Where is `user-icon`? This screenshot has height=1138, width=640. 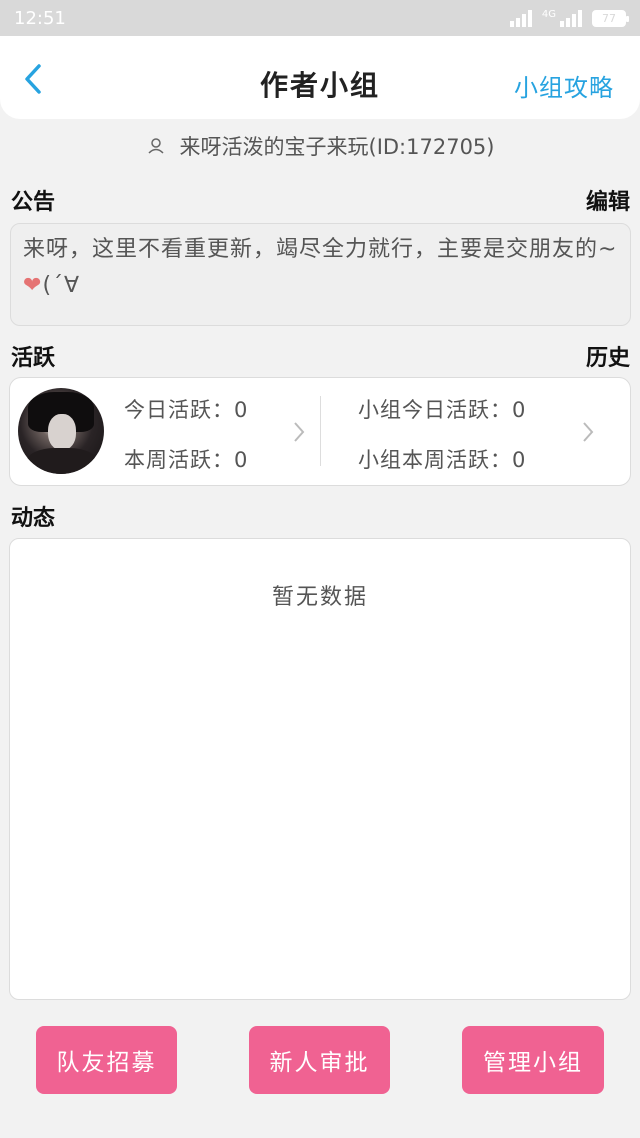 user-icon is located at coordinates (155, 146).